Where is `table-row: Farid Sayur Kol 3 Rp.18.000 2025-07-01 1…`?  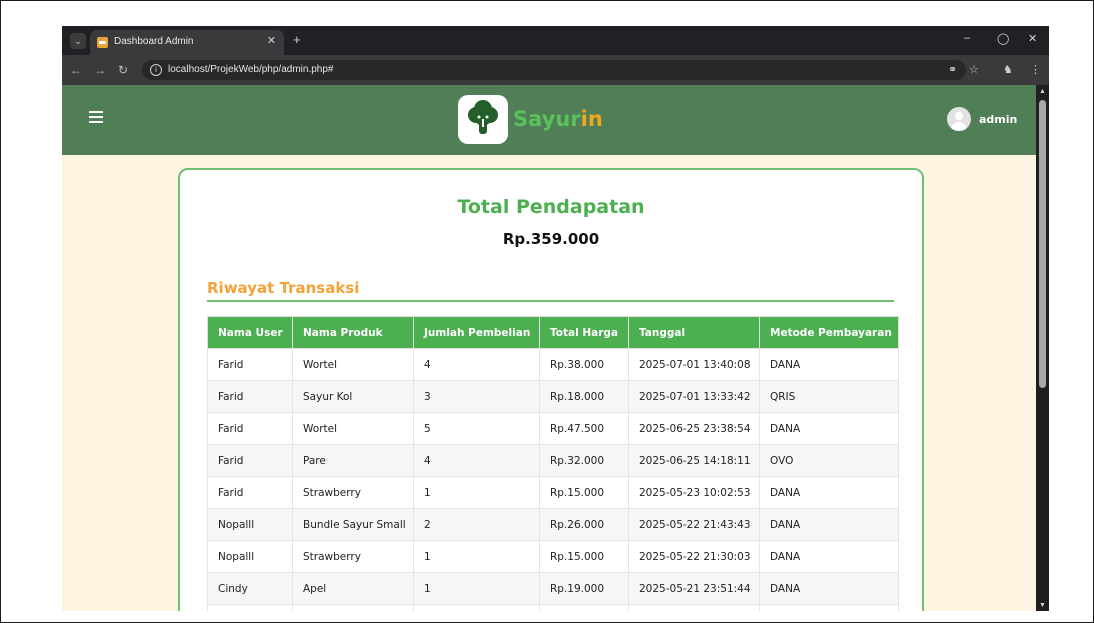
table-row: Farid Sayur Kol 3 Rp.18.000 2025-07-01 1… is located at coordinates (553, 396).